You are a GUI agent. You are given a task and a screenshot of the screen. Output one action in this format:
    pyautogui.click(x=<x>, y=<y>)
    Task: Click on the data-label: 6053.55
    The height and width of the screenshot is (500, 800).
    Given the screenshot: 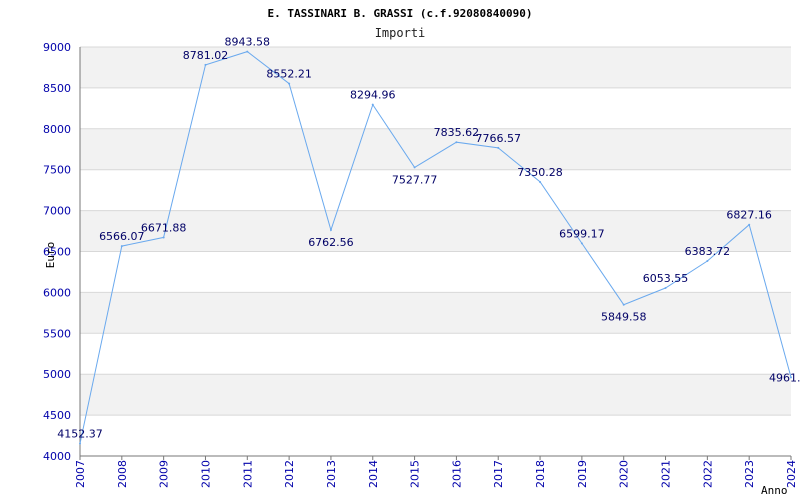 What is the action you would take?
    pyautogui.click(x=666, y=278)
    